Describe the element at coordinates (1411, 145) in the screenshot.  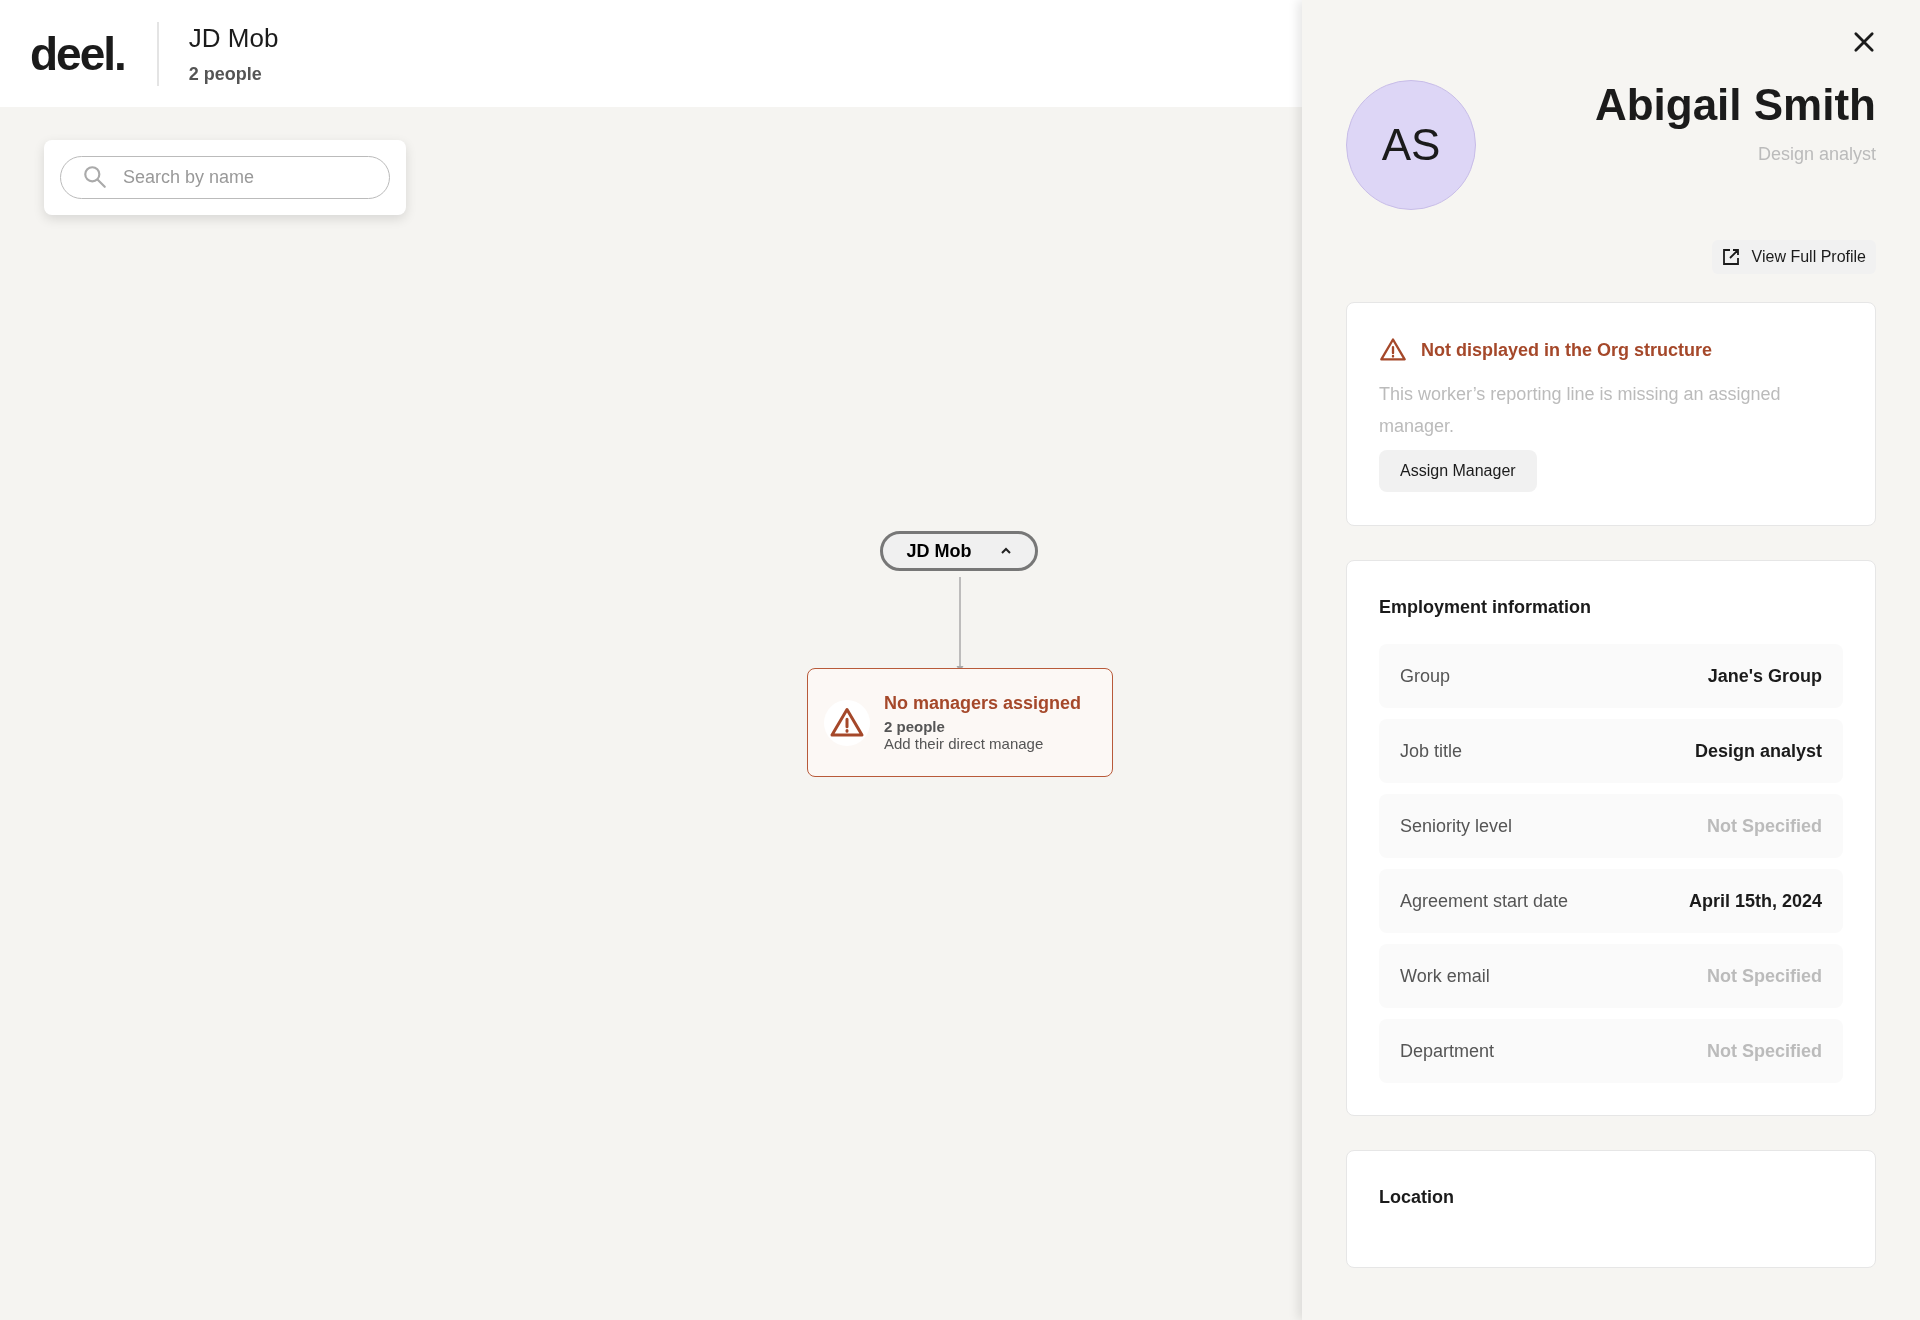
I see `avatar: AS` at that location.